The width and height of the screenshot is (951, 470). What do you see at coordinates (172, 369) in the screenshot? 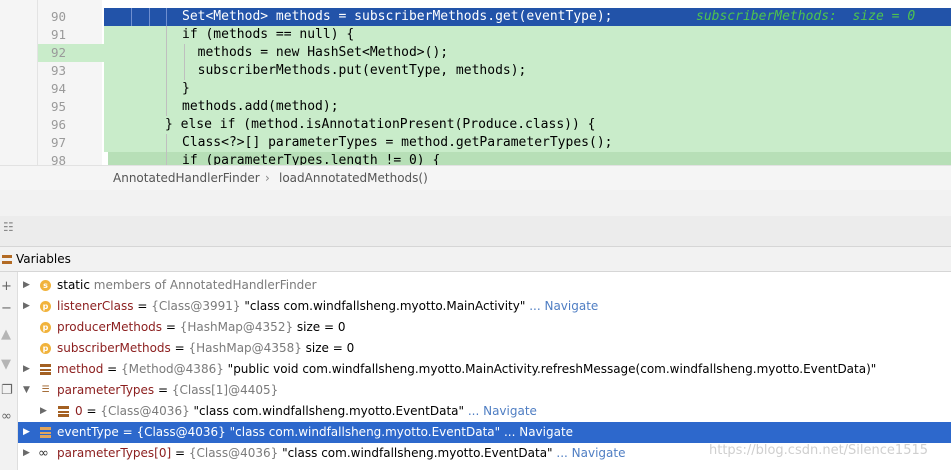
I see `object-ref: {Method@4386}` at bounding box center [172, 369].